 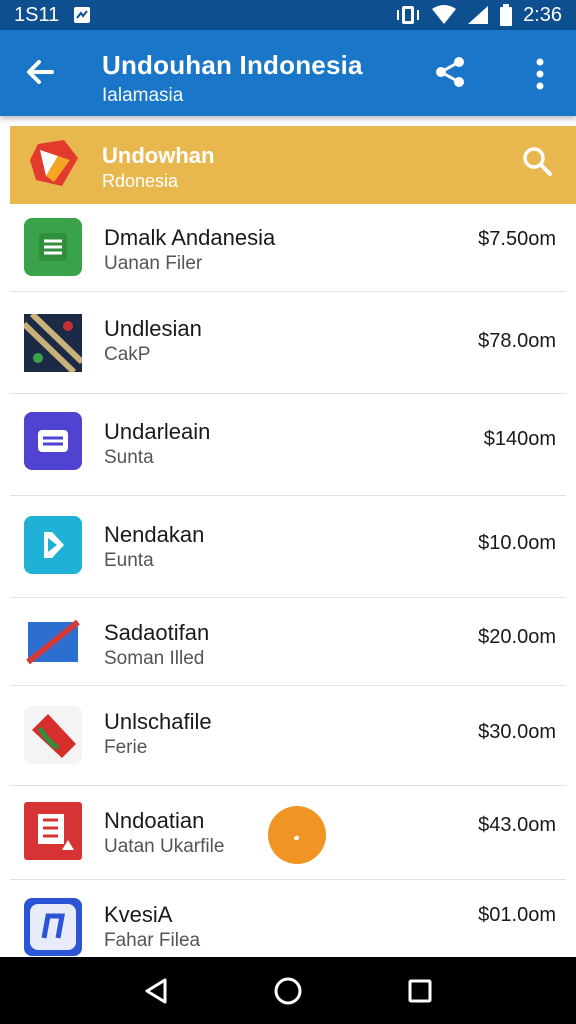 What do you see at coordinates (129, 560) in the screenshot?
I see `item-subtitle: Eunta` at bounding box center [129, 560].